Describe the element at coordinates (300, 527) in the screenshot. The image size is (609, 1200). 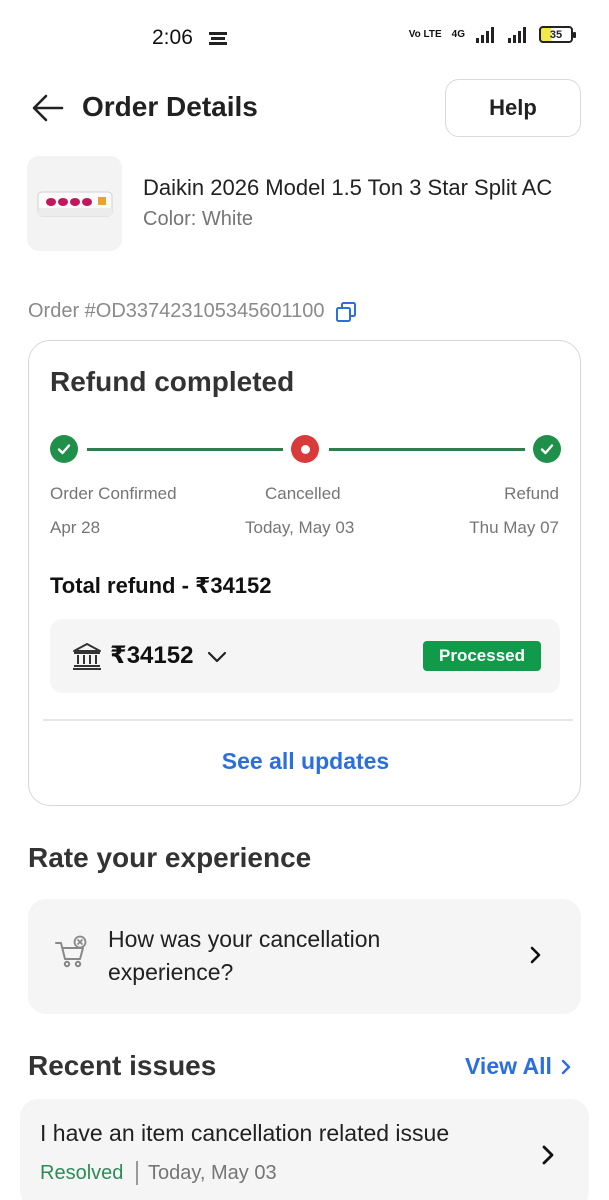
I see `stage-date-cancelled: Today, May 03` at that location.